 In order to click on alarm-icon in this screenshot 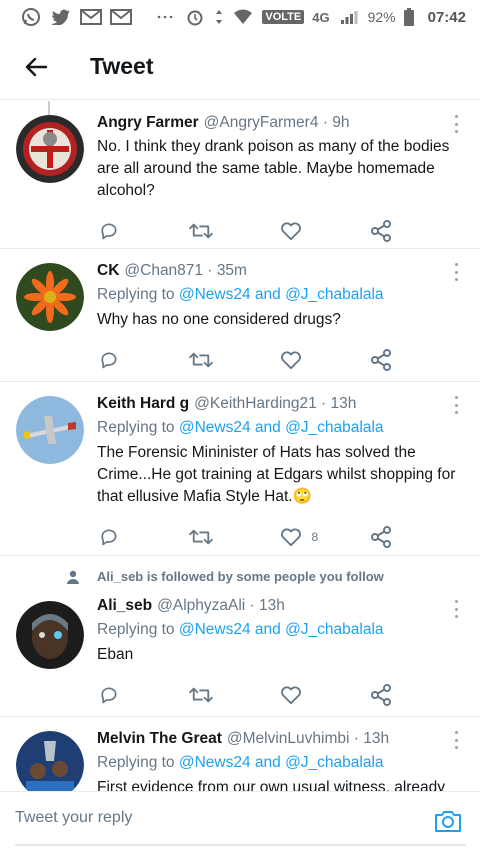, I will do `click(195, 17)`.